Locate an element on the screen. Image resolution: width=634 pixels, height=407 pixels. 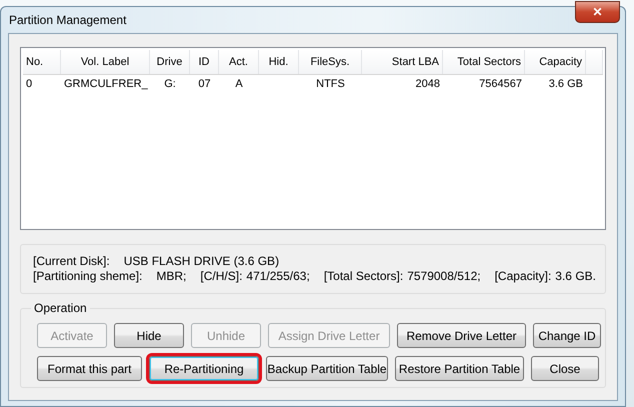
table-cell-text: 0 is located at coordinates (29, 84).